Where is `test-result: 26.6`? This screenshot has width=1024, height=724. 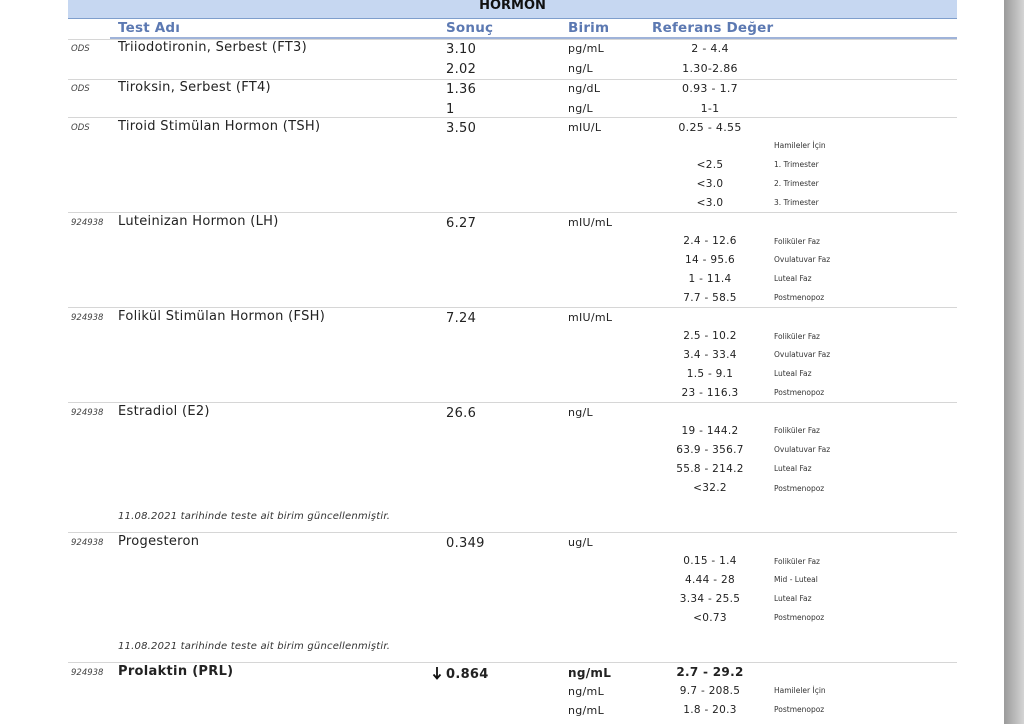
test-result: 26.6 is located at coordinates (461, 413).